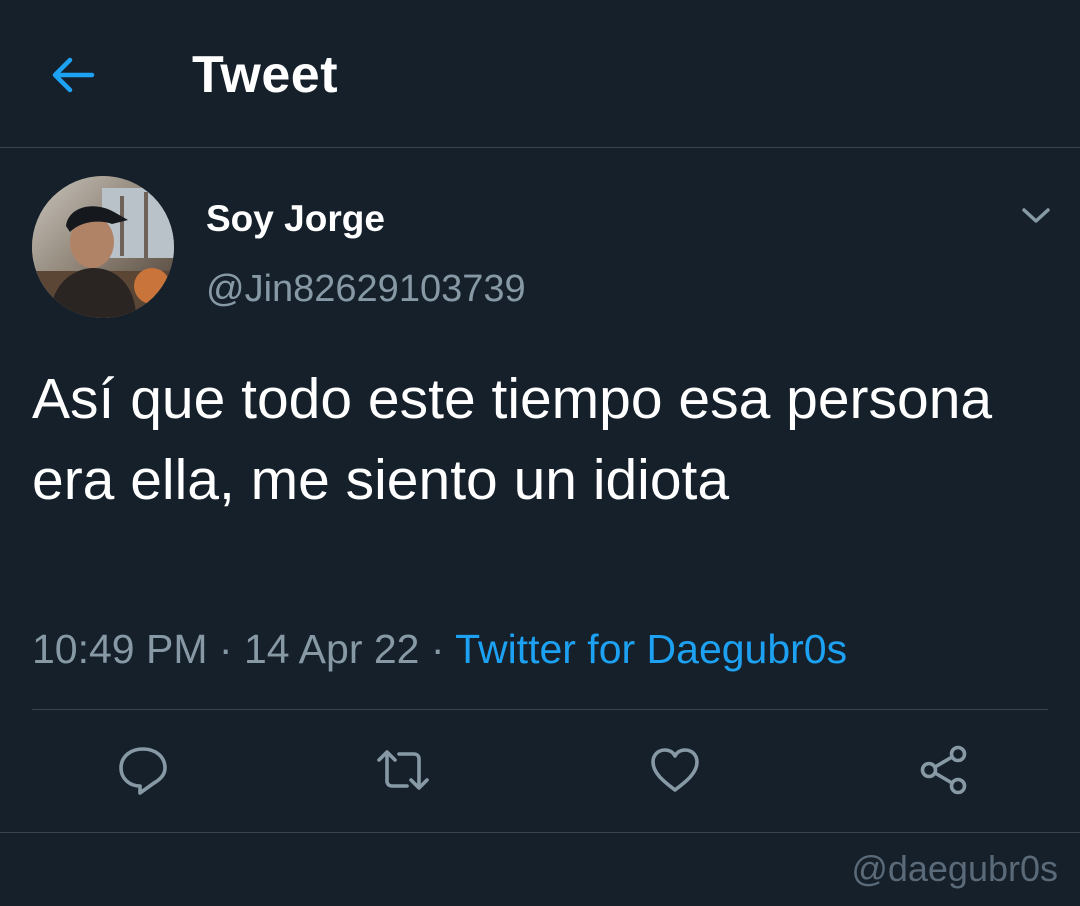 The image size is (1080, 906). I want to click on share-icon, so click(943, 770).